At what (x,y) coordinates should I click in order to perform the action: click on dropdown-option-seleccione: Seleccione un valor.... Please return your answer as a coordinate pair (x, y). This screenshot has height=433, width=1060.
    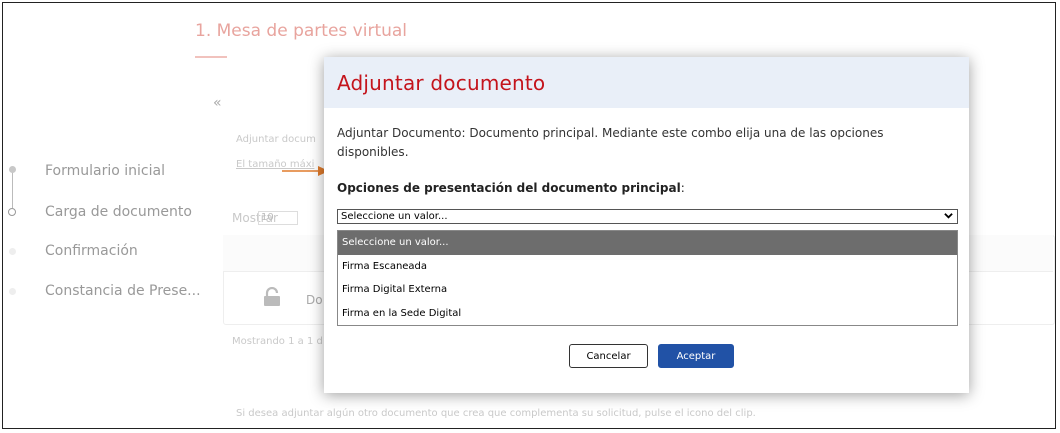
    Looking at the image, I should click on (647, 243).